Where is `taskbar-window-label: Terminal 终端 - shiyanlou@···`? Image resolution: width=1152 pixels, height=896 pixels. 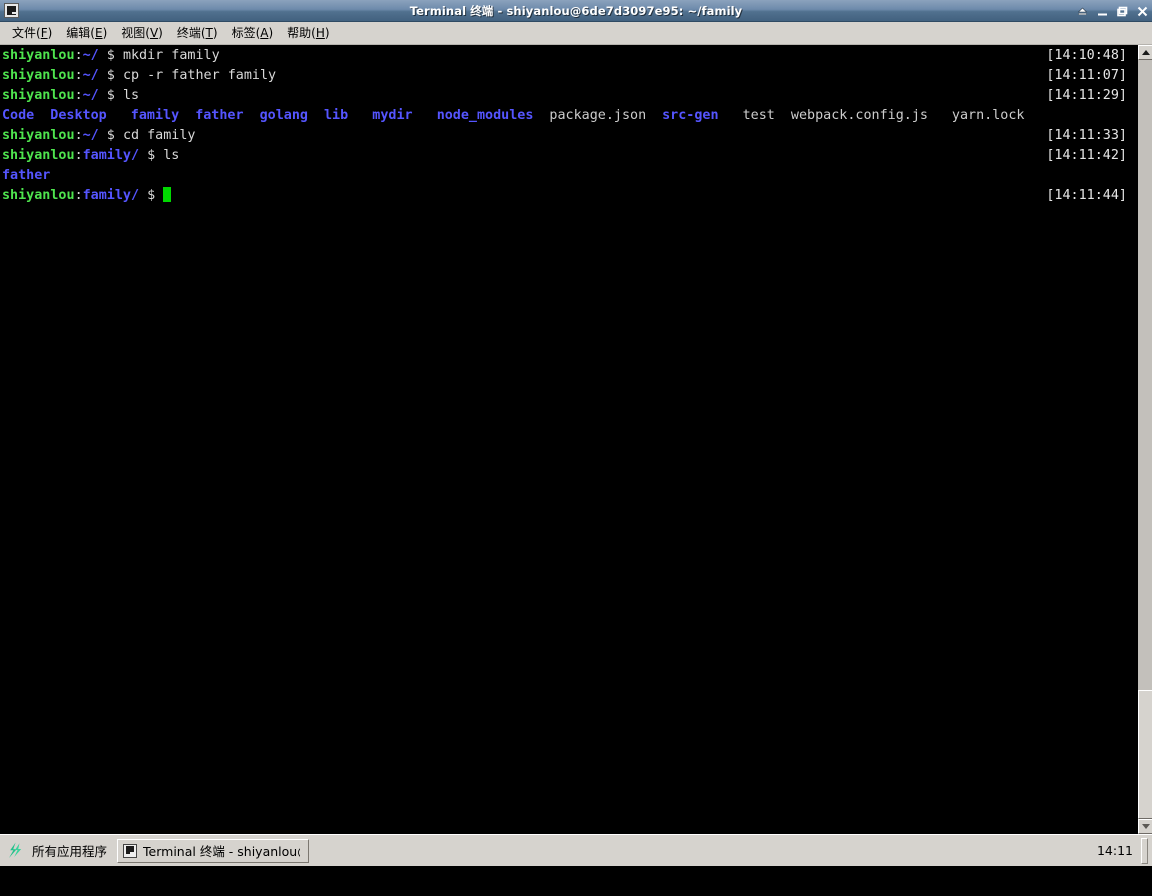
taskbar-window-label: Terminal 终端 - shiyanlou@··· is located at coordinates (221, 851).